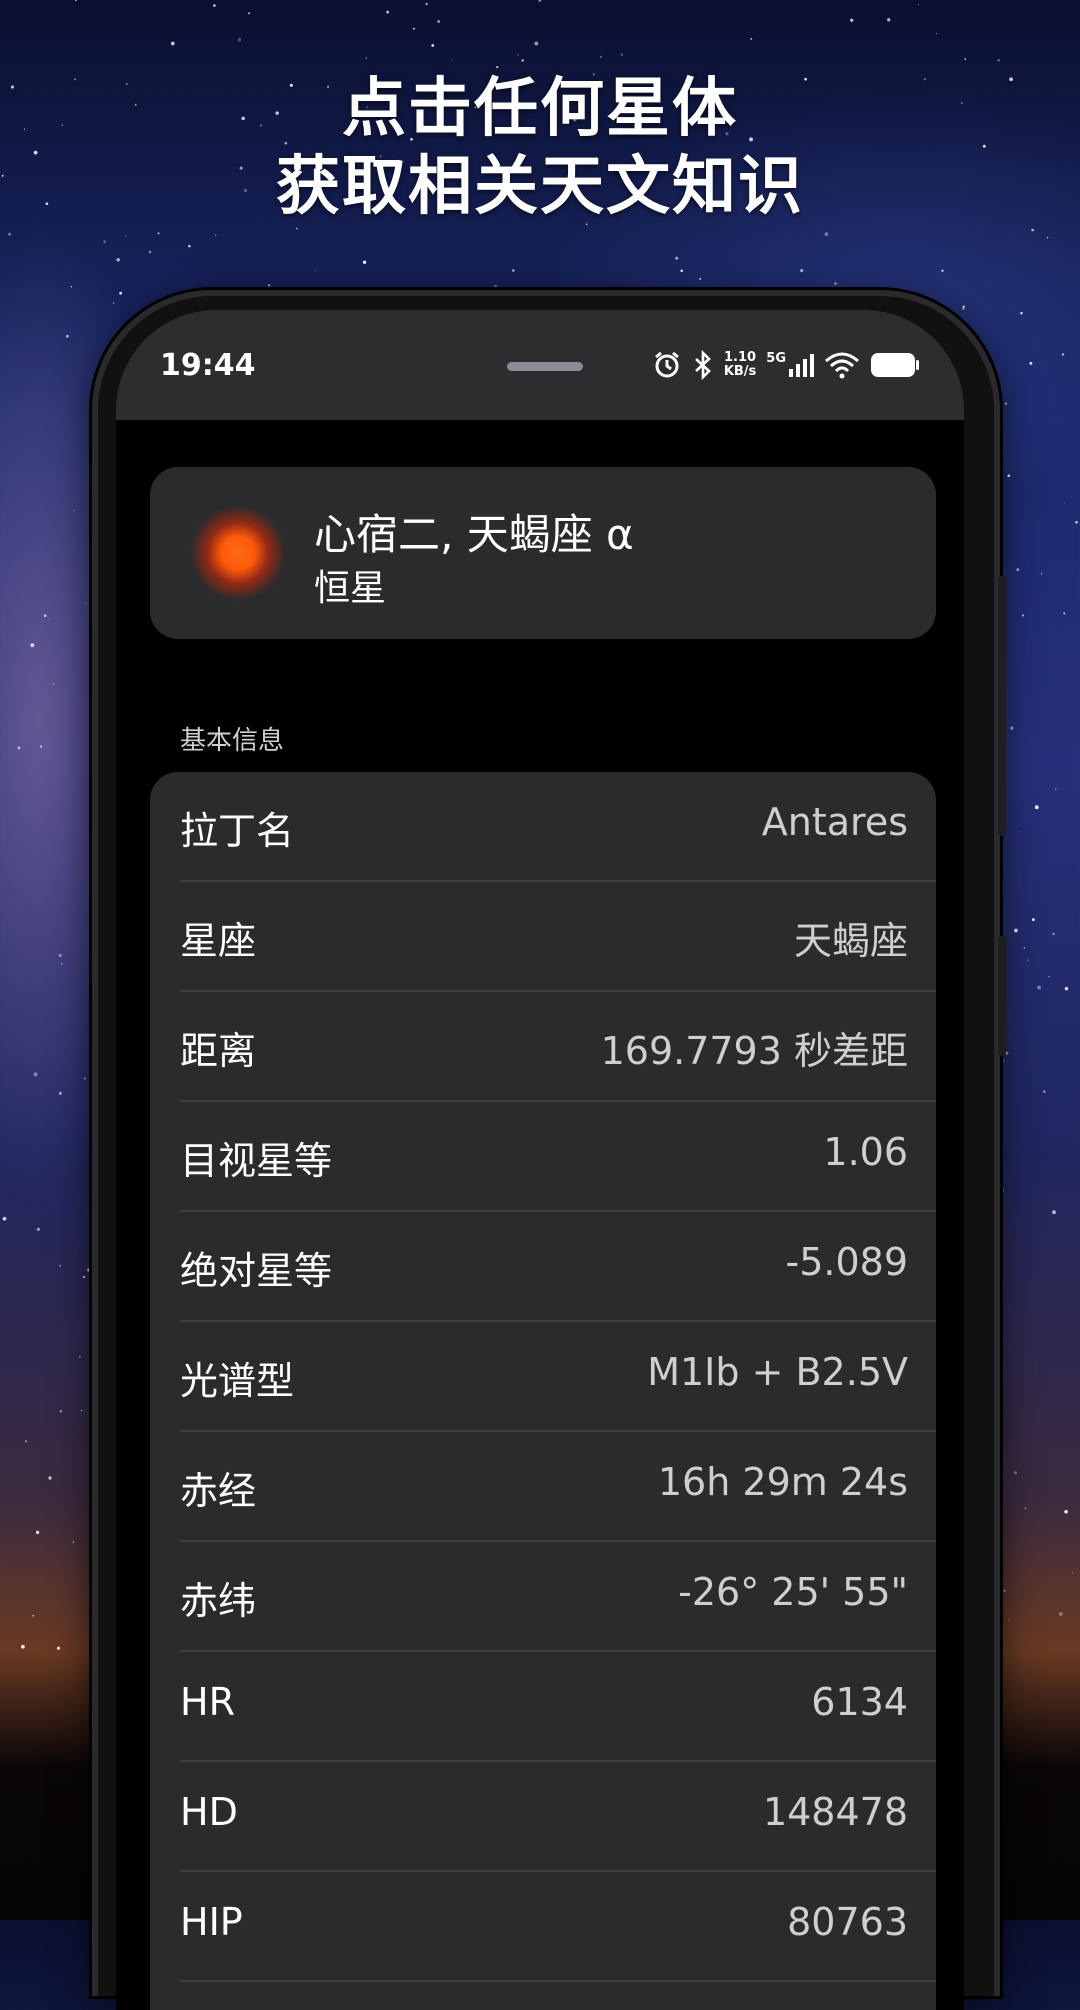 The width and height of the screenshot is (1080, 2010). Describe the element at coordinates (895, 365) in the screenshot. I see `battery-icon` at that location.